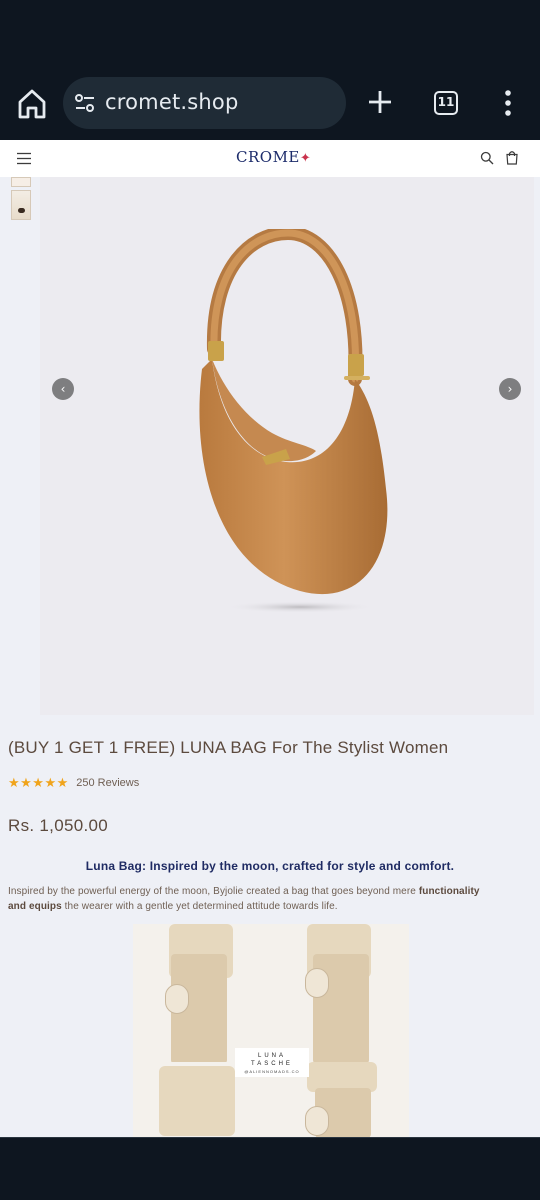  I want to click on chevron-left-icon: ‹, so click(63, 389).